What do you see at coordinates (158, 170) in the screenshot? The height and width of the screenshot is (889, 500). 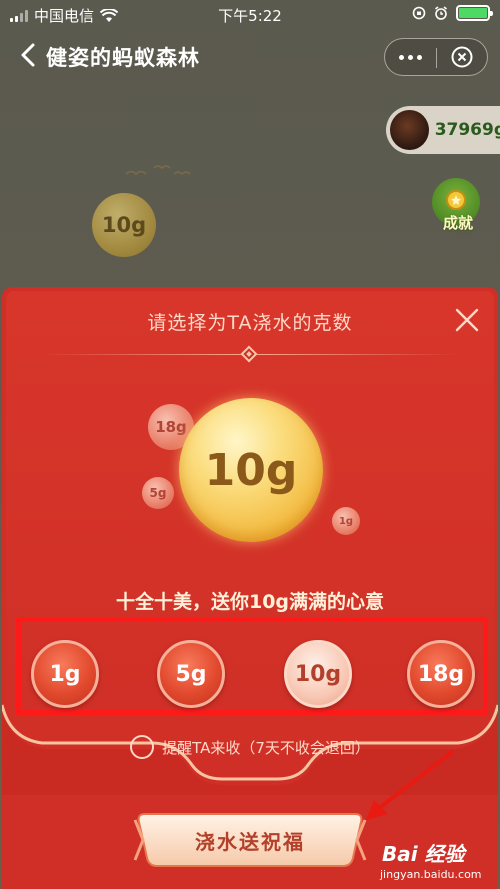 I see `birds-decoration` at bounding box center [158, 170].